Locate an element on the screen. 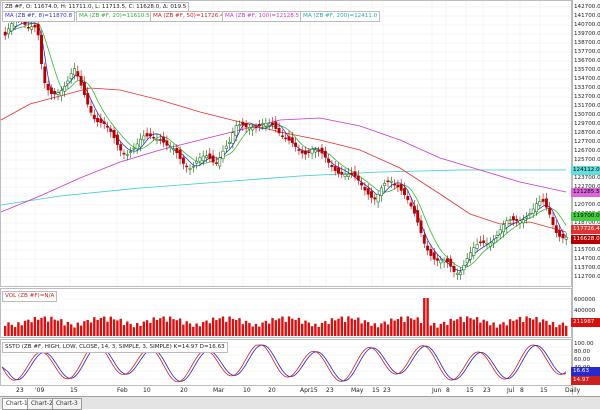  time-axis-label: 15 is located at coordinates (544, 390).